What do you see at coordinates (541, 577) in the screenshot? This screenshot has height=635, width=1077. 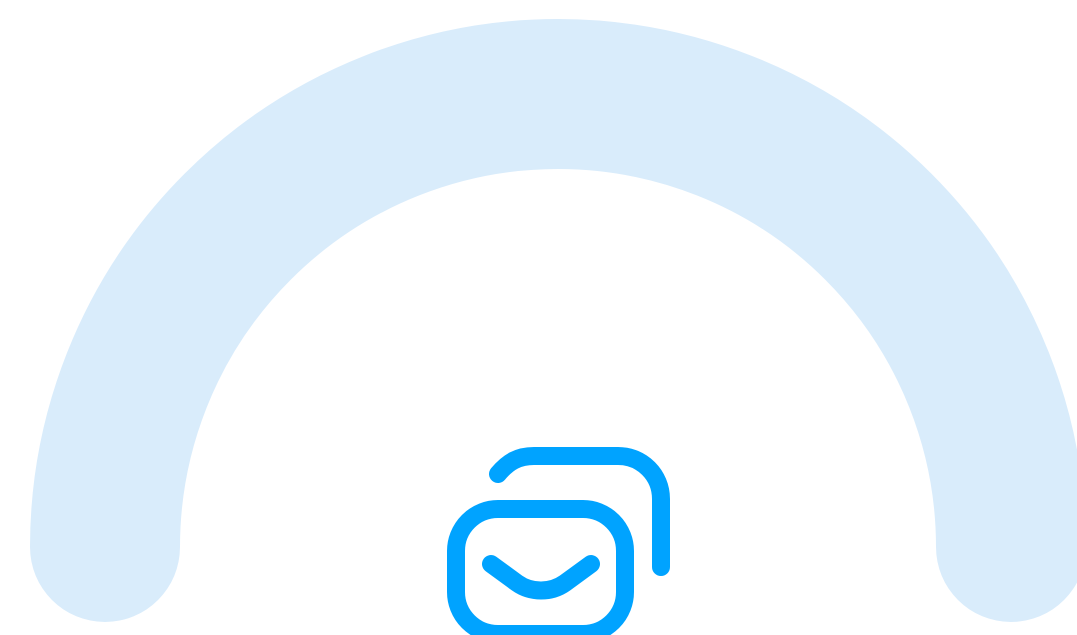 I see `envelope-flap` at bounding box center [541, 577].